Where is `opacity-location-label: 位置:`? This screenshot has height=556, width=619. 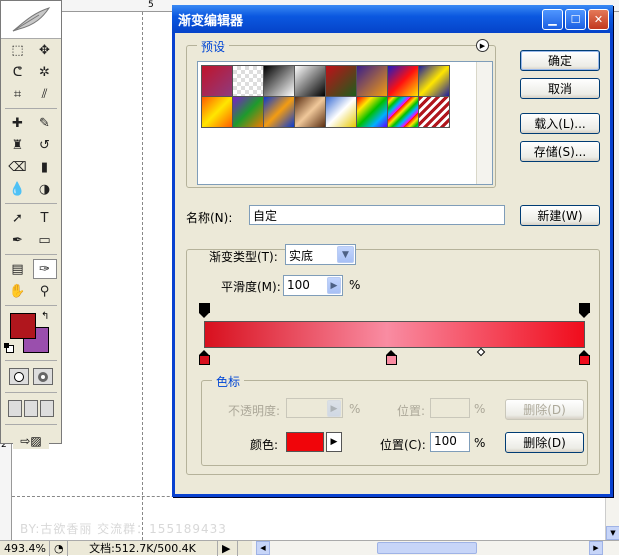 opacity-location-label: 位置: is located at coordinates (411, 411).